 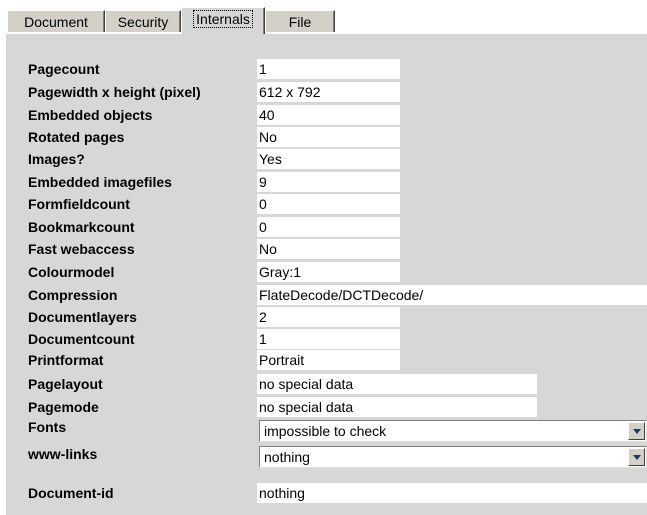 What do you see at coordinates (66, 360) in the screenshot?
I see `printformat-label: Printformat` at bounding box center [66, 360].